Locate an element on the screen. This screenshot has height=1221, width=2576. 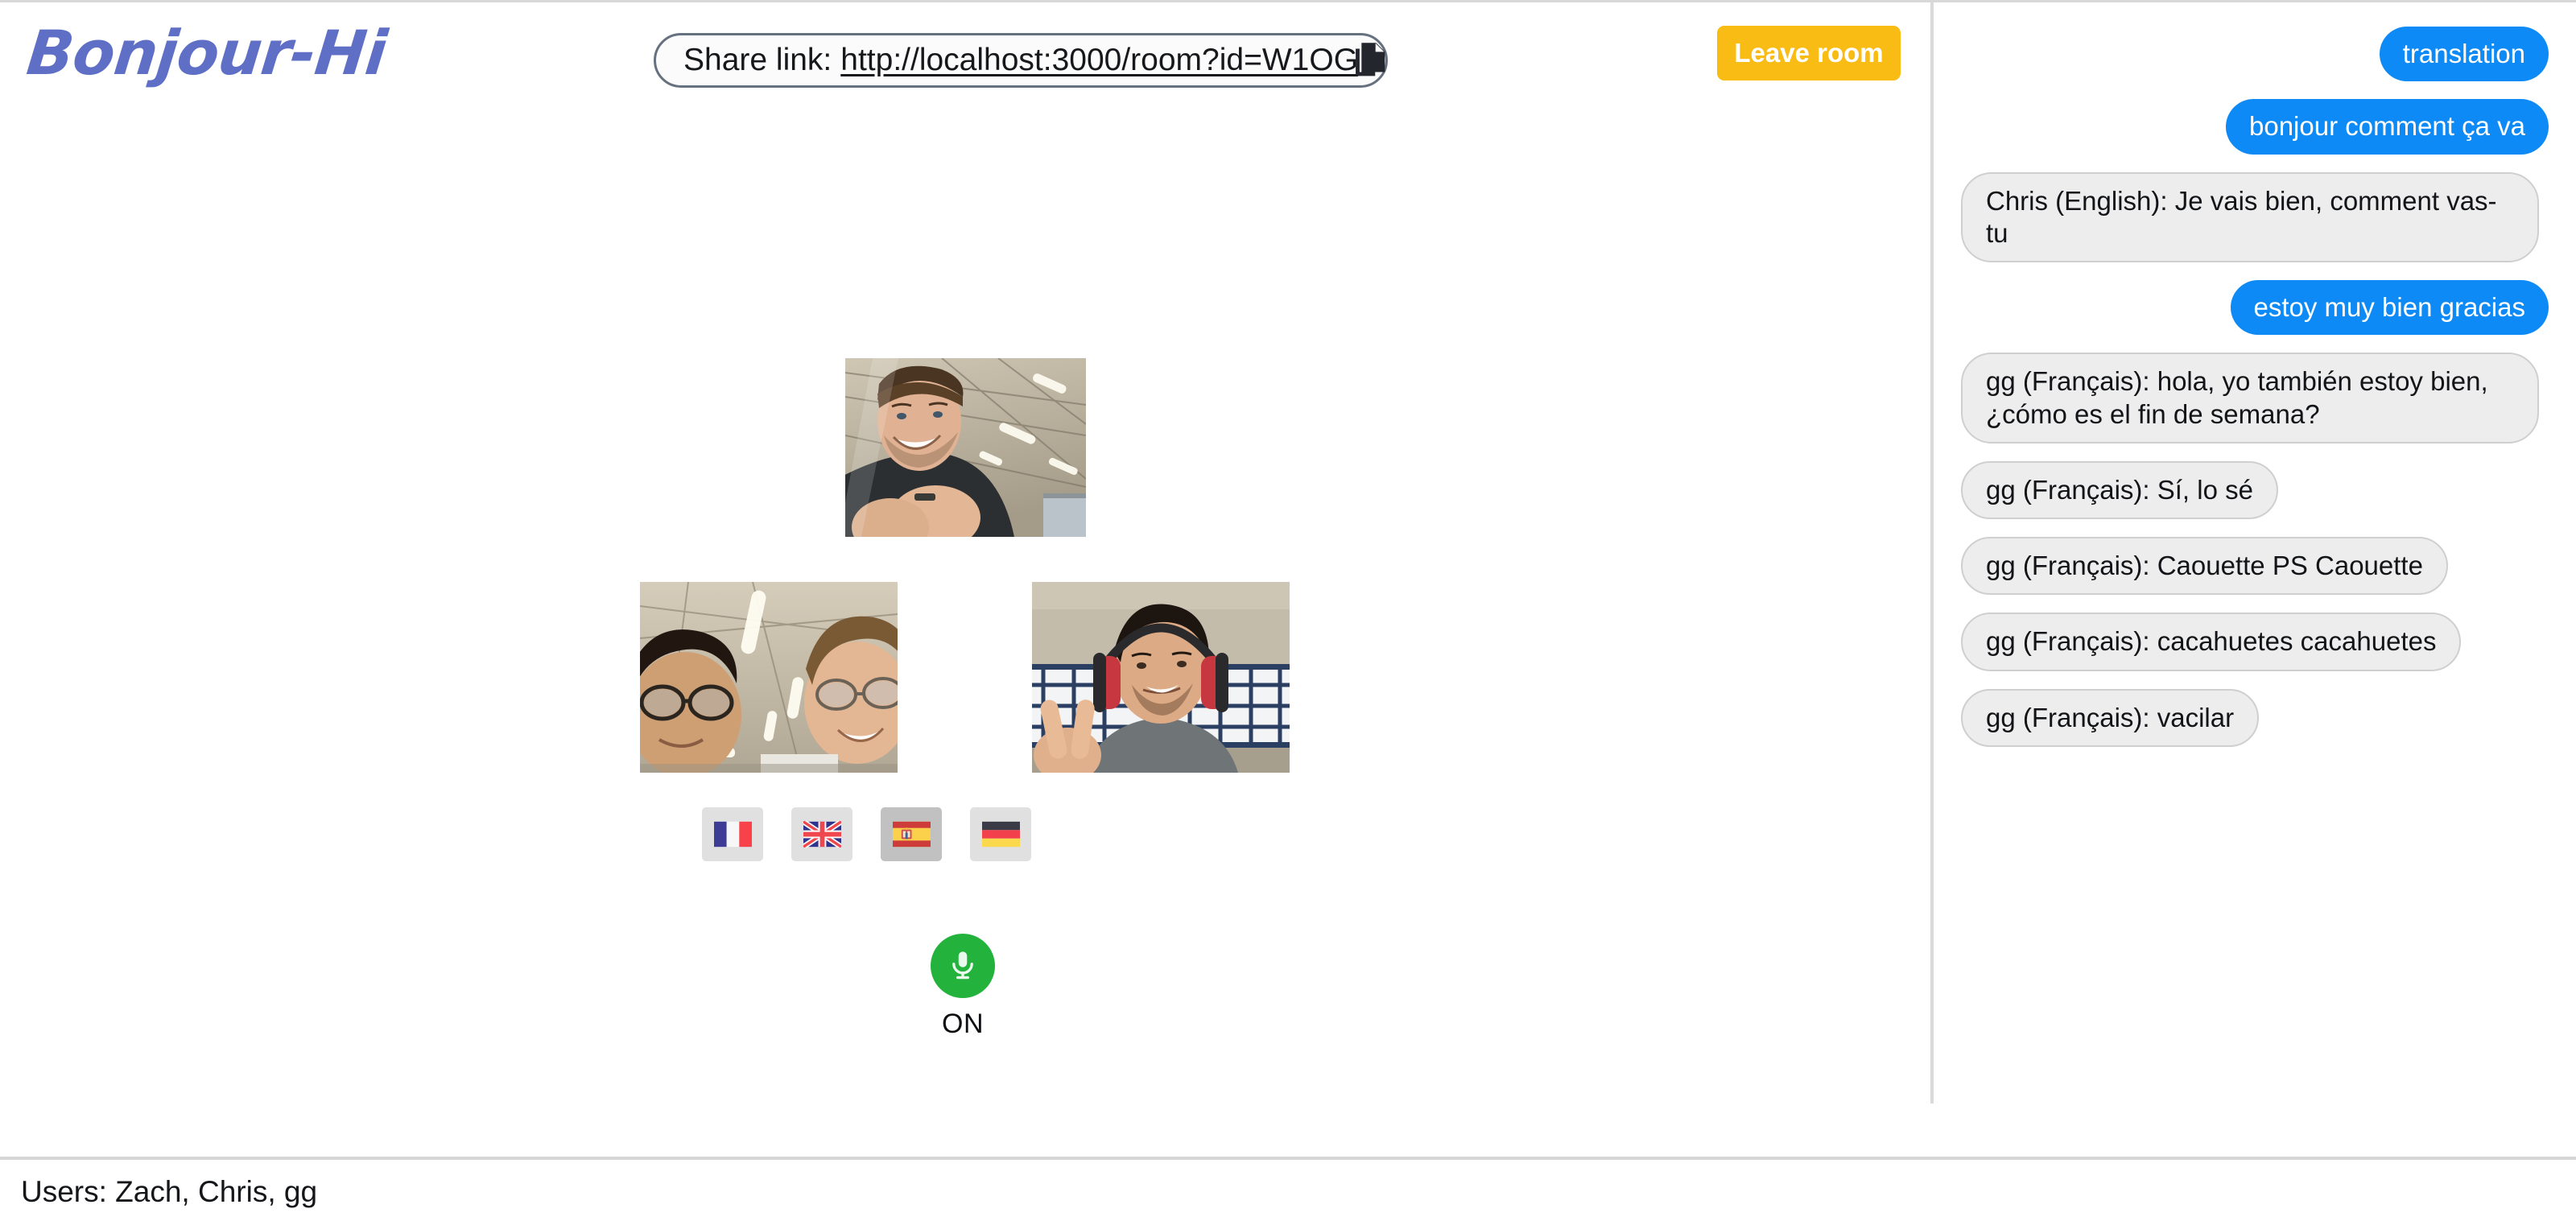
chat-message-row: gg (Français): Caouette PS Caouette is located at coordinates (2255, 567).